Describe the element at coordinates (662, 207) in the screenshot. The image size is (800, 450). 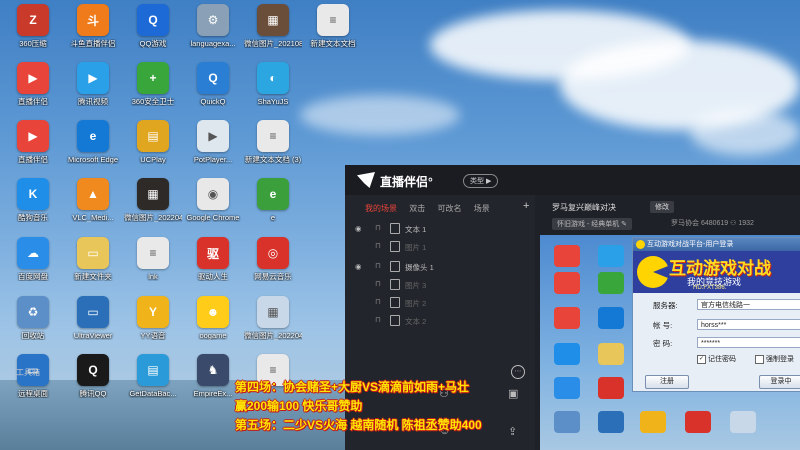
I see `edit-button: 修改` at that location.